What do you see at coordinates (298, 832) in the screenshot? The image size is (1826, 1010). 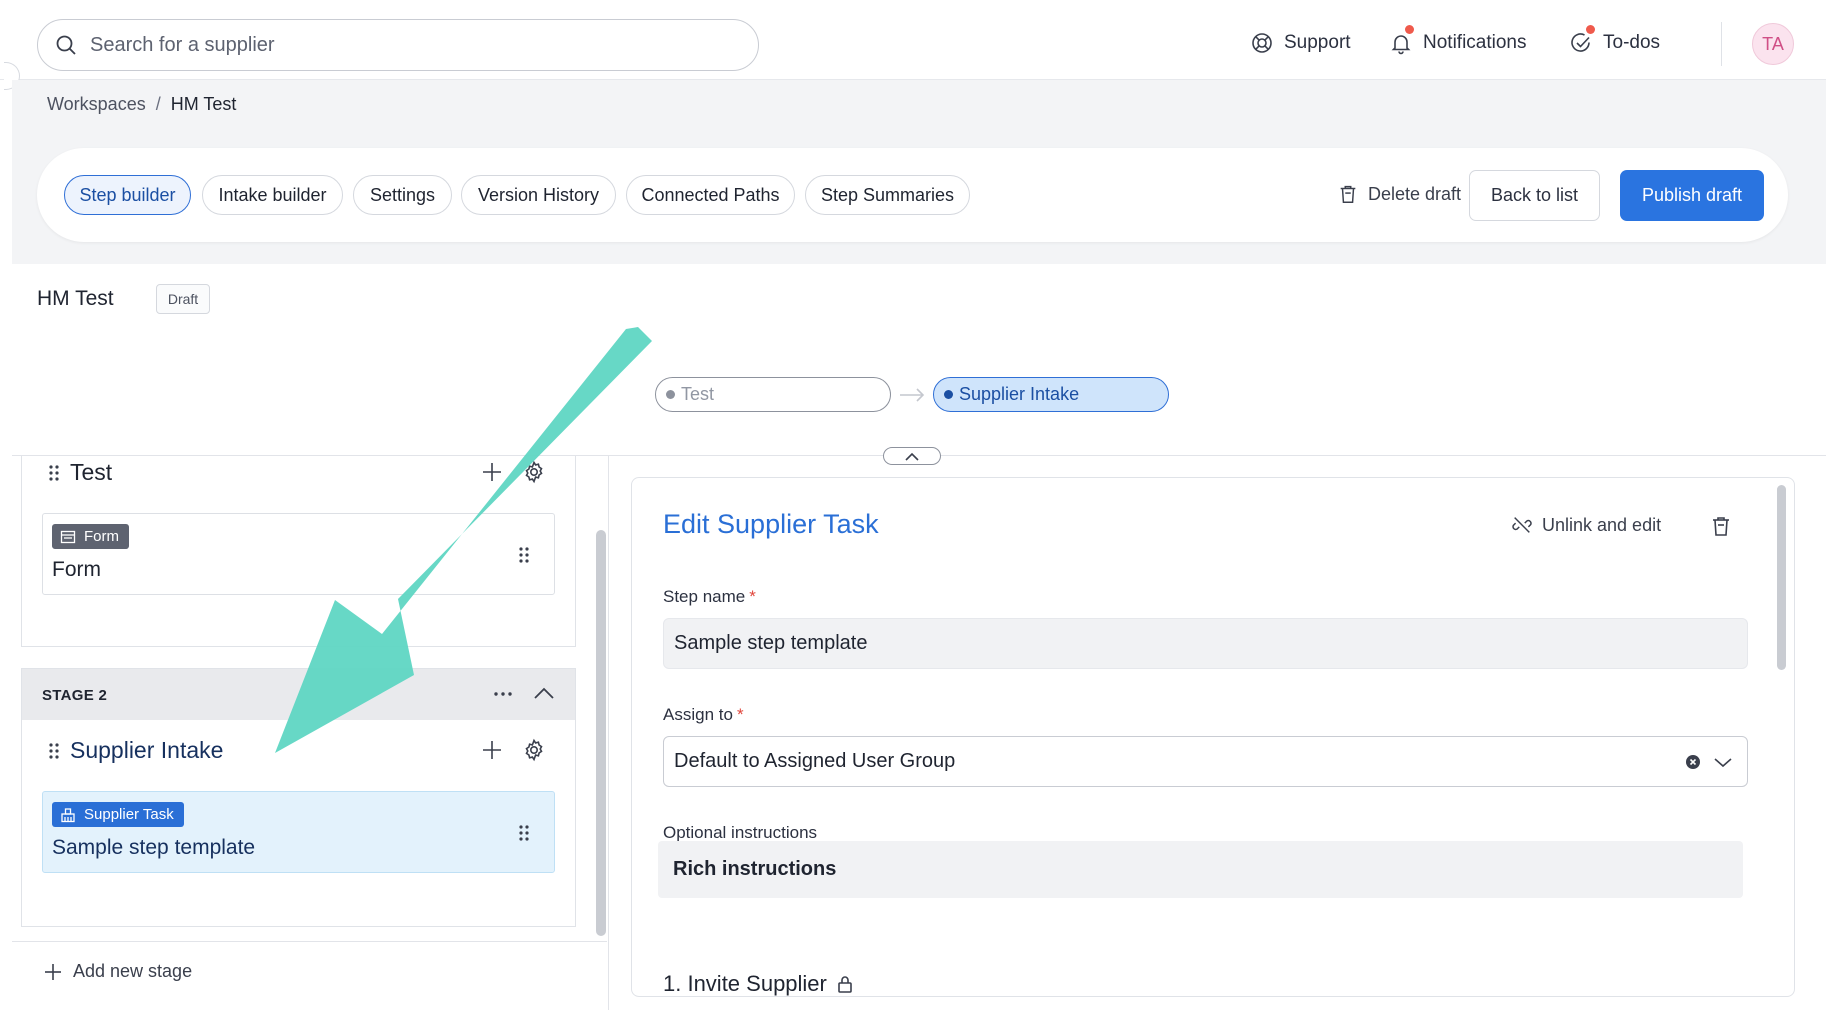 I see `step-card-supplier-task: Supplier Task Sample step template` at bounding box center [298, 832].